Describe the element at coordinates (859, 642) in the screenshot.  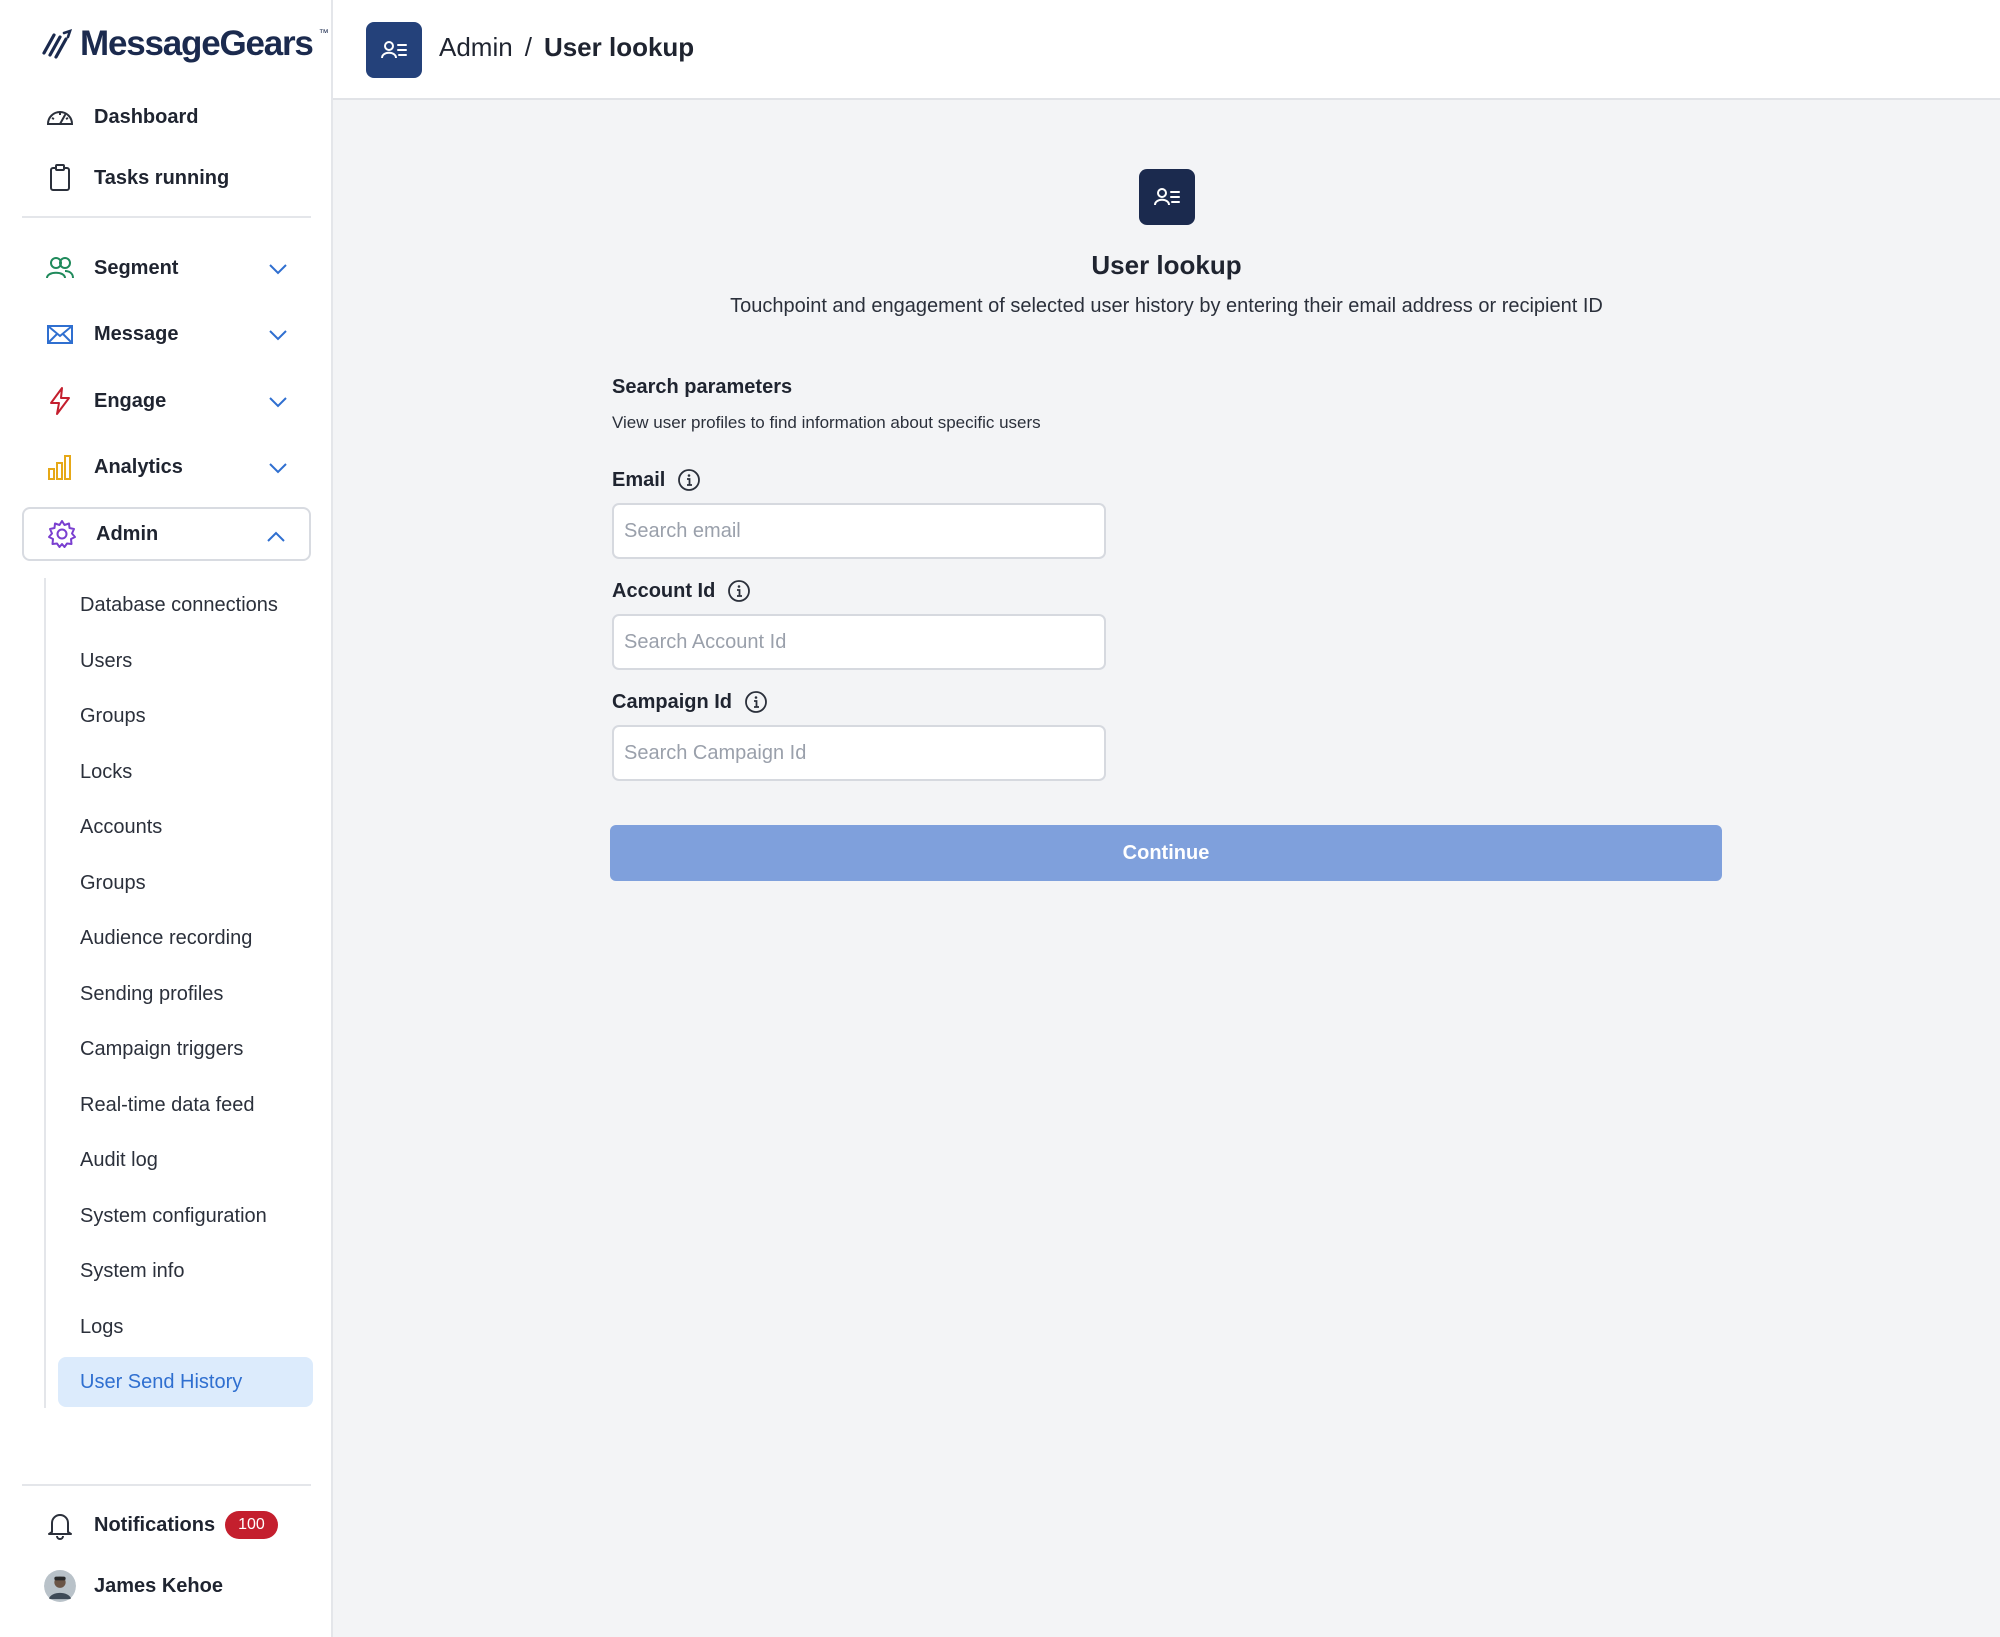
I see `account-id-field` at that location.